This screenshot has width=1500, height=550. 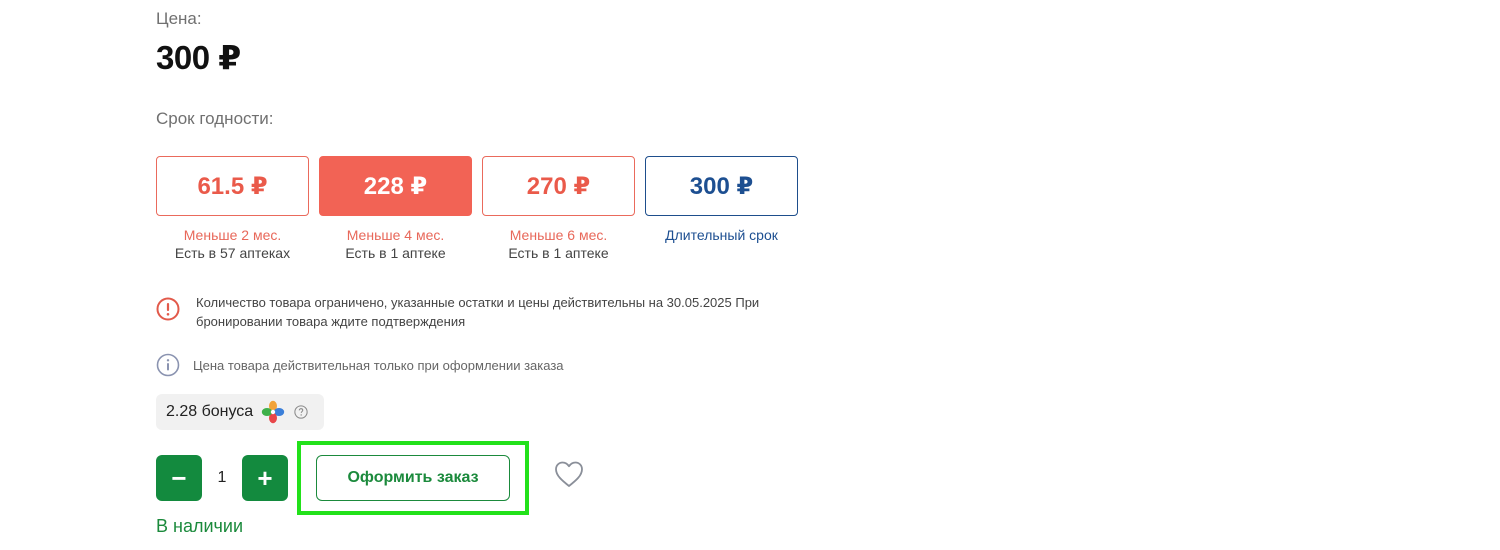 What do you see at coordinates (569, 474) in the screenshot?
I see `heart-outline-icon` at bounding box center [569, 474].